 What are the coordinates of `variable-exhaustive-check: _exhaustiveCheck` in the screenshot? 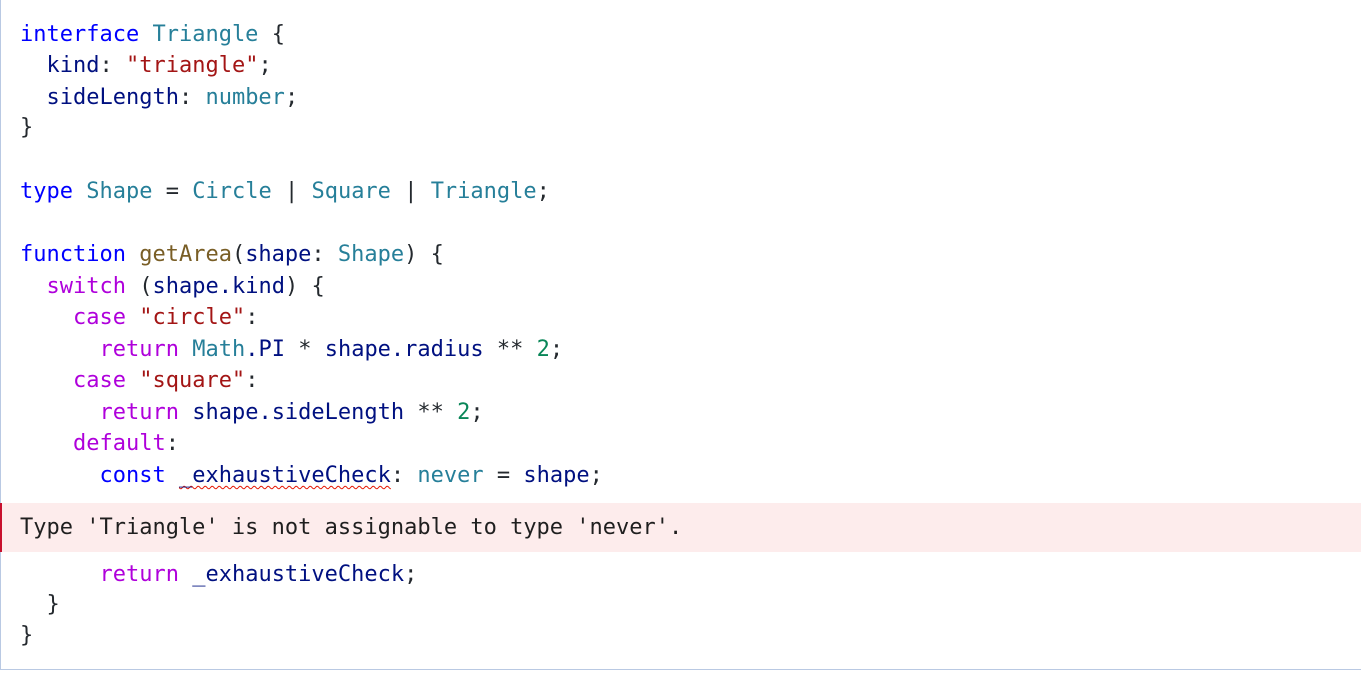 It's located at (298, 574).